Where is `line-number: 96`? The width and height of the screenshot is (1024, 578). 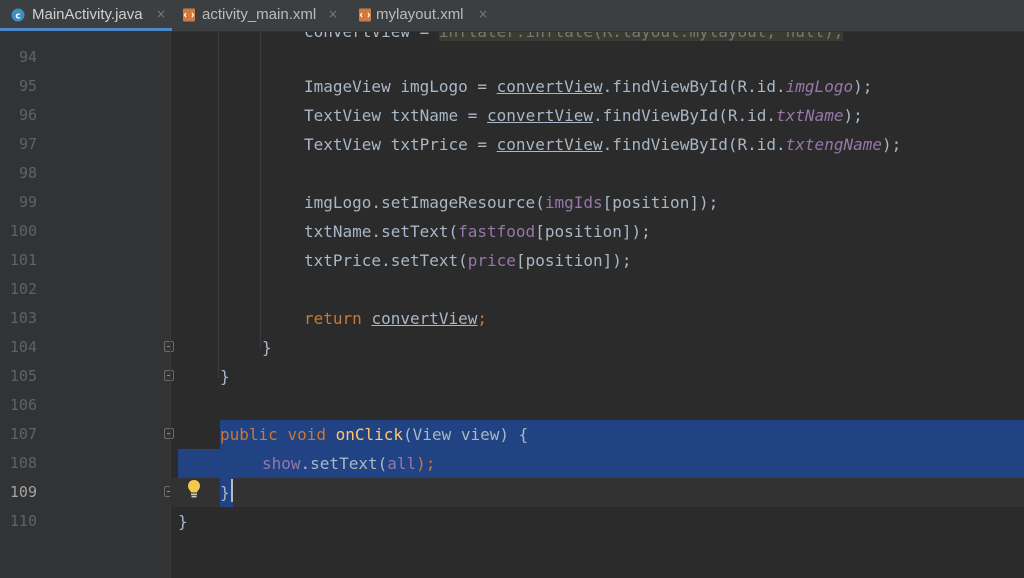 line-number: 96 is located at coordinates (27, 115).